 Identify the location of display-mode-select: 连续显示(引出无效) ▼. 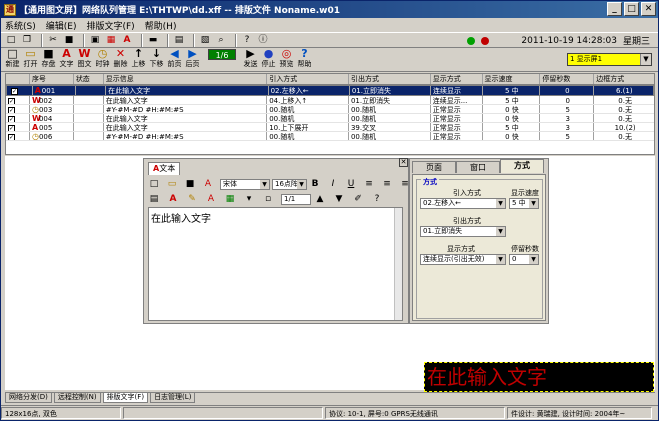
(463, 259).